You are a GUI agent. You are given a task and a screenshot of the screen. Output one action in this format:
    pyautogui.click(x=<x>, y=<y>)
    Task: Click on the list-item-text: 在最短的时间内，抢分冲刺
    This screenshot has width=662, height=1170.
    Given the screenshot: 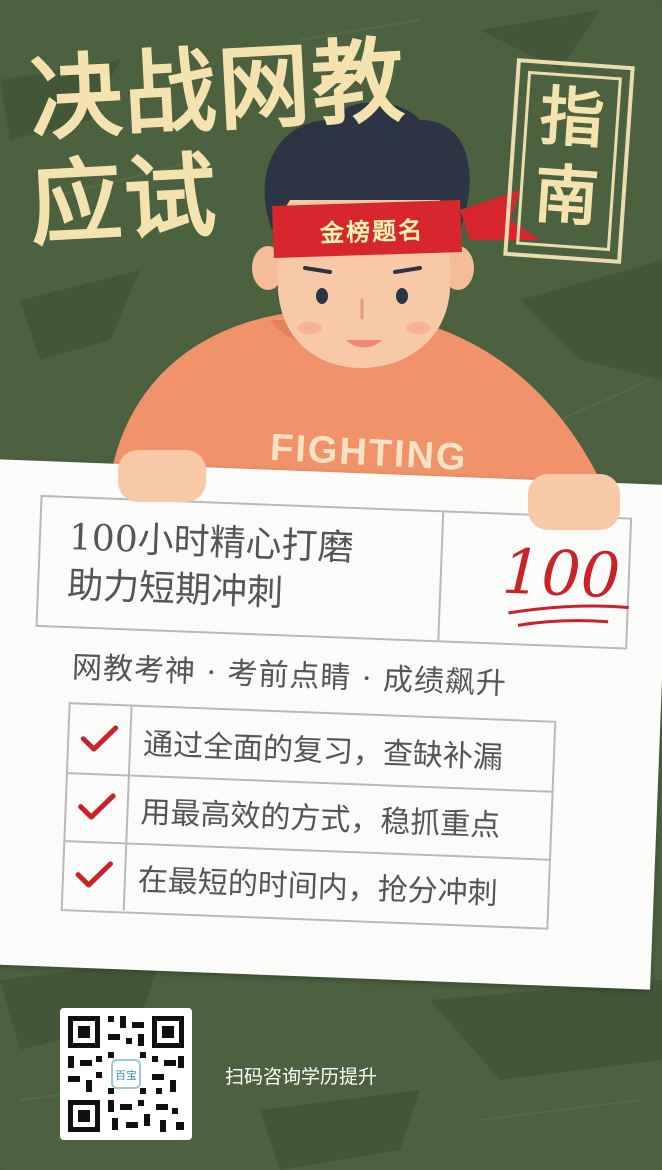 What is the action you would take?
    pyautogui.click(x=318, y=887)
    